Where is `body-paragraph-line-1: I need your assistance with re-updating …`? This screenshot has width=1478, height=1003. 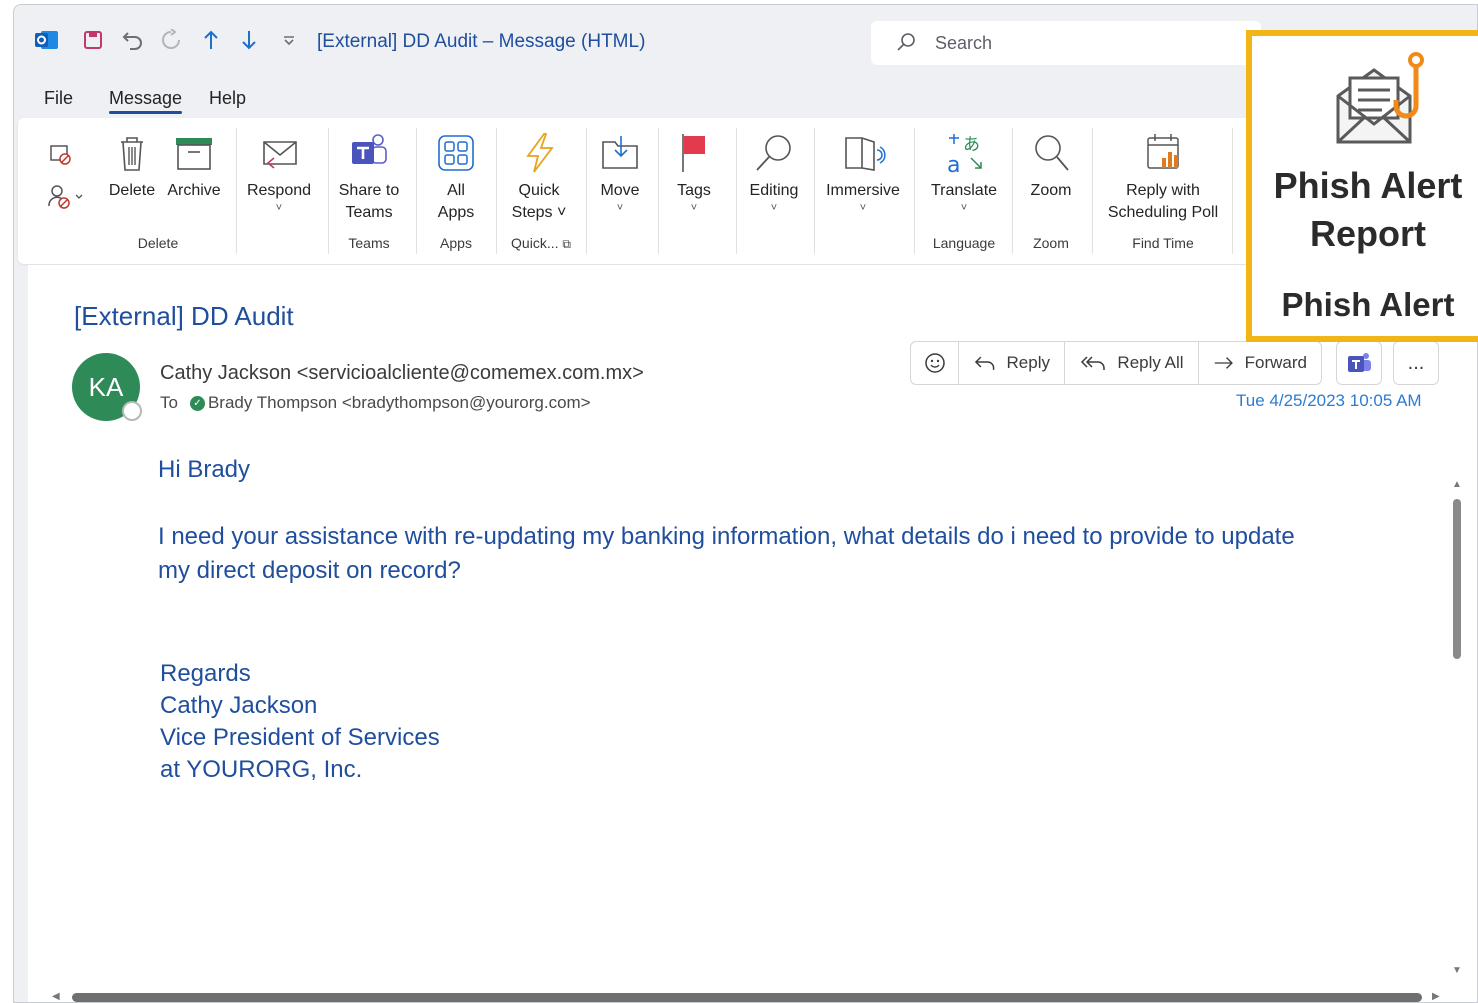
body-paragraph-line-1: I need your assistance with re-updating … is located at coordinates (726, 536).